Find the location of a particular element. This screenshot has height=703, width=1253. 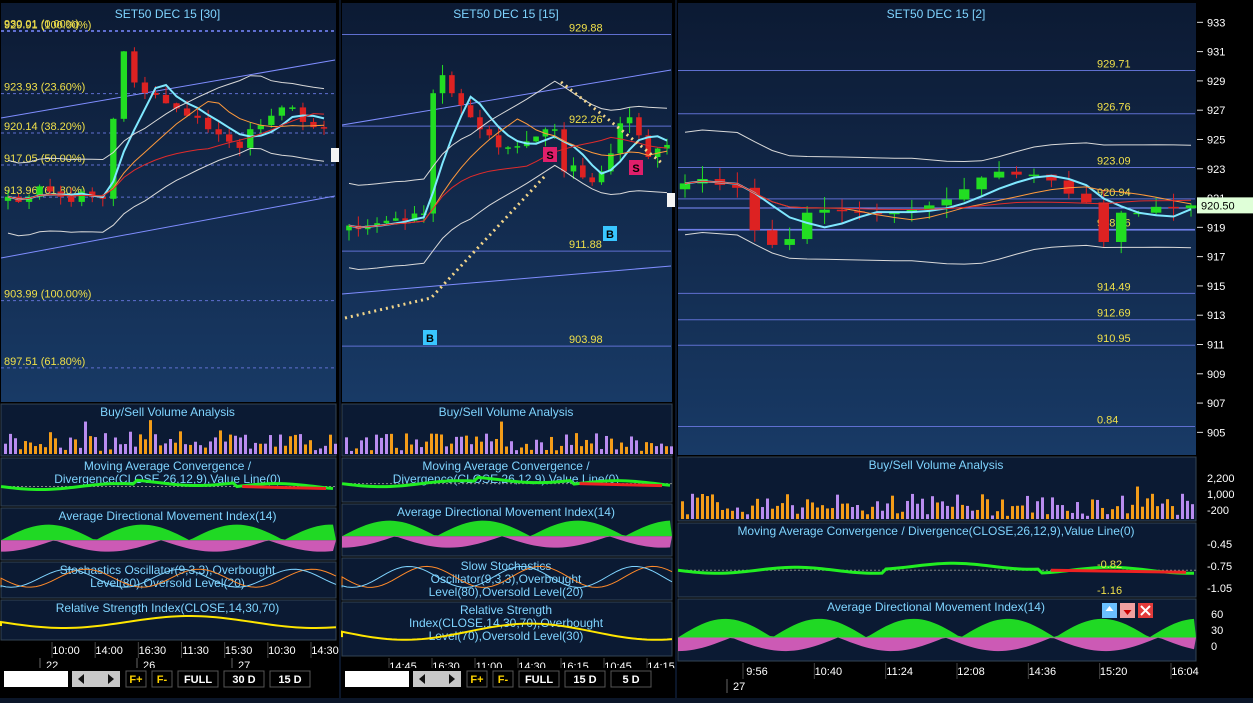

price-axis-label: 931 is located at coordinates (1216, 53).